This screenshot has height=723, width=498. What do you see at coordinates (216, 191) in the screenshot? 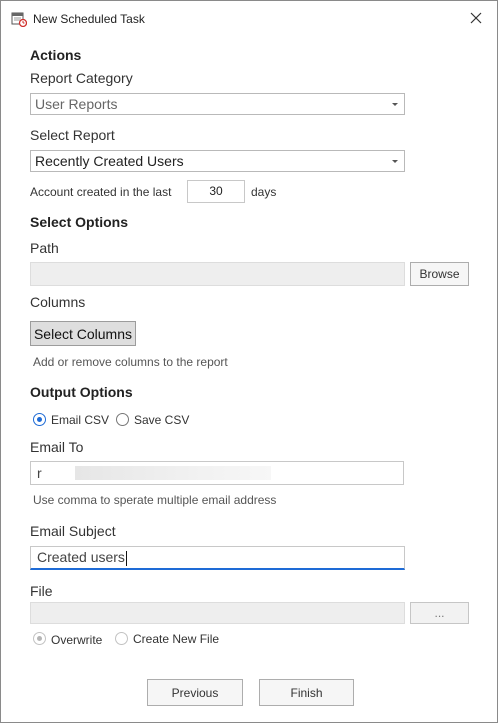
I see `days-input: 30` at bounding box center [216, 191].